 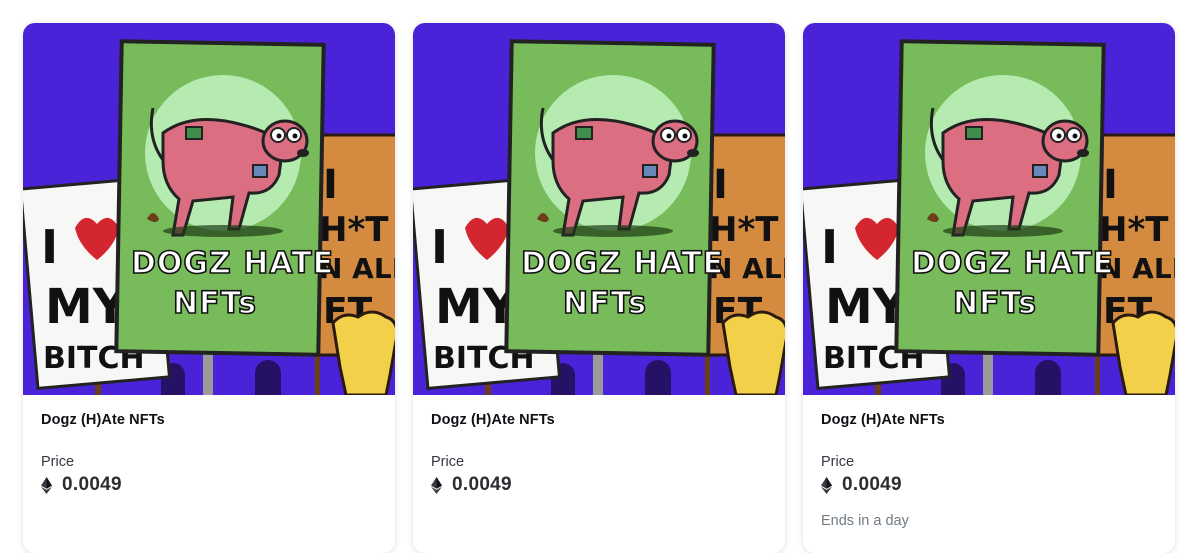 What do you see at coordinates (865, 521) in the screenshot?
I see `auction-ends-text: Ends in a day` at bounding box center [865, 521].